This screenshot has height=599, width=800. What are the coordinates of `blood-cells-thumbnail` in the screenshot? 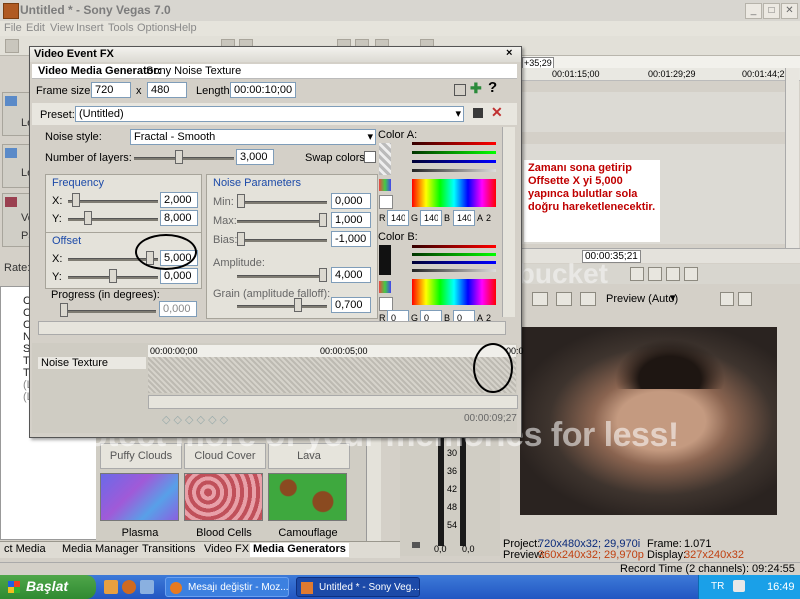 It's located at (223, 497).